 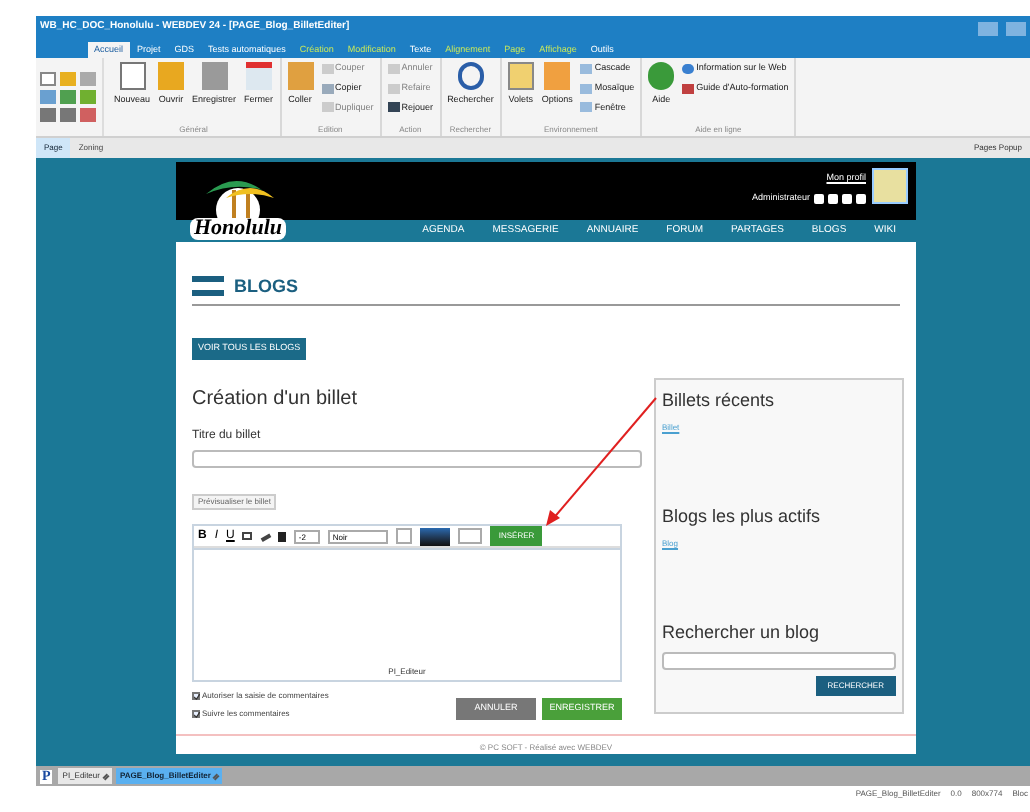 I want to click on section-title: Blogs les plus actifs, so click(x=742, y=517).